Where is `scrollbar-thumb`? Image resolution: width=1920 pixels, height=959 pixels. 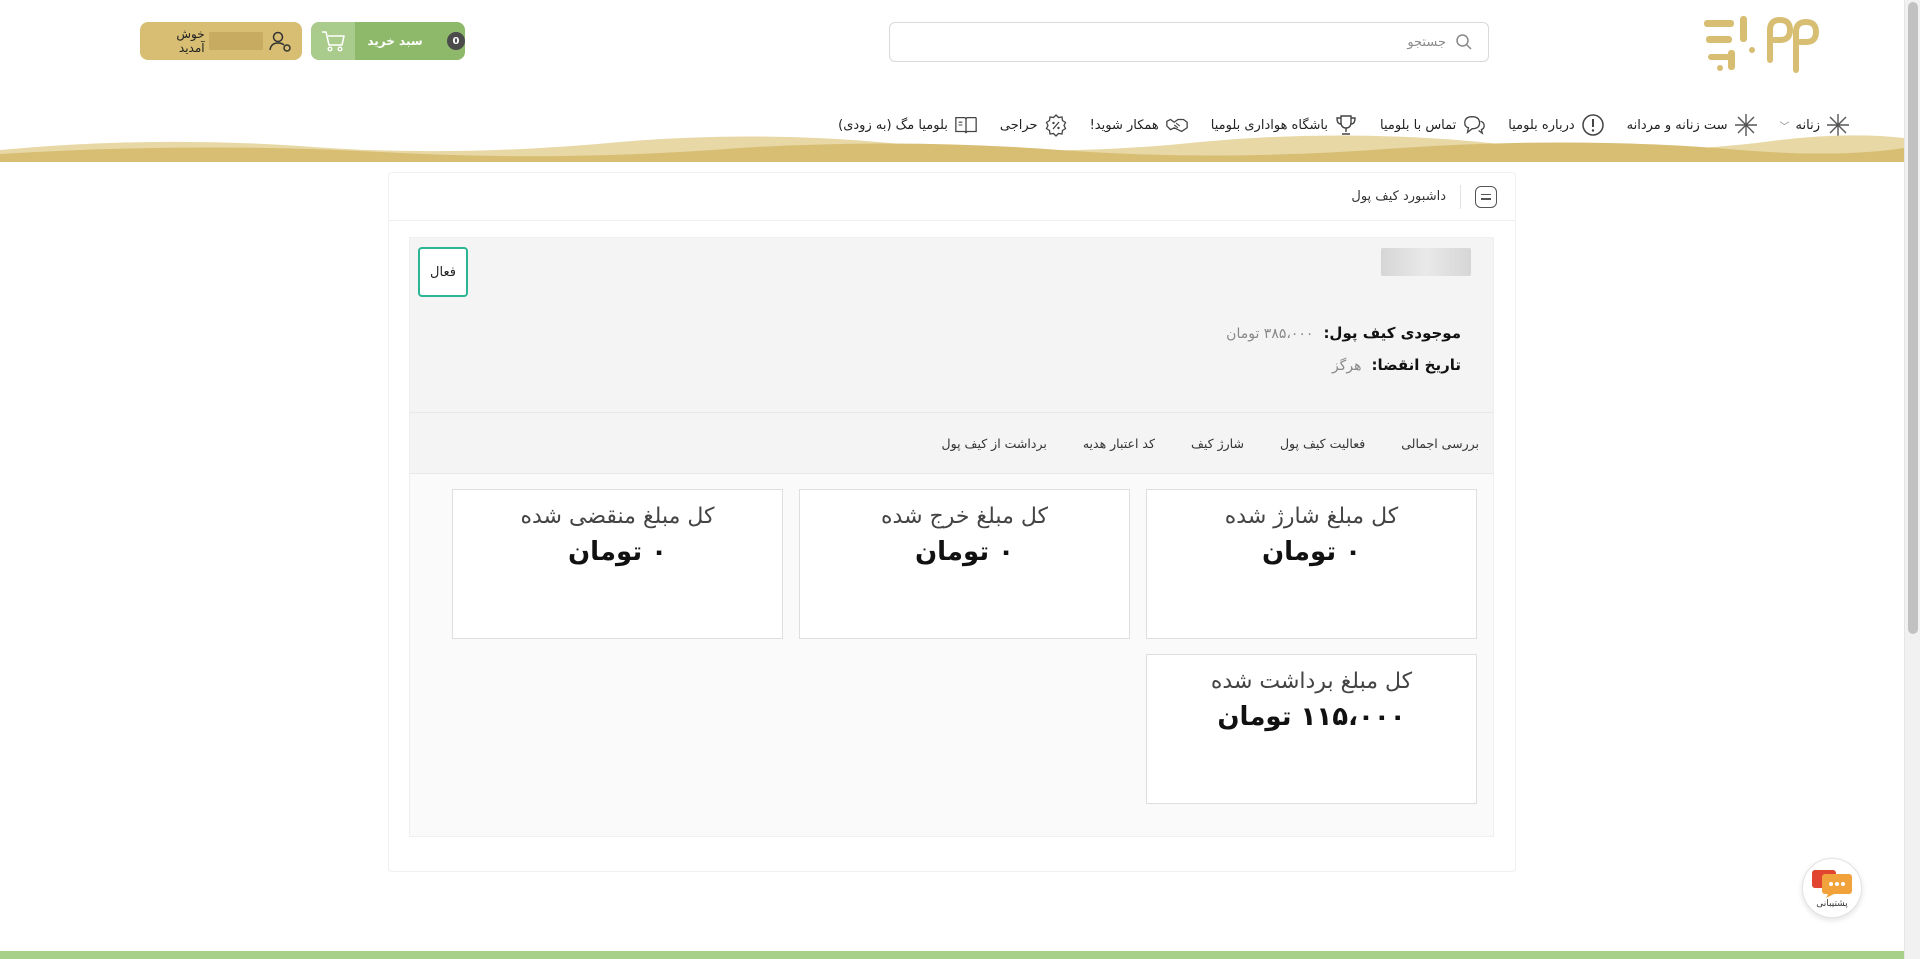
scrollbar-thumb is located at coordinates (1913, 318).